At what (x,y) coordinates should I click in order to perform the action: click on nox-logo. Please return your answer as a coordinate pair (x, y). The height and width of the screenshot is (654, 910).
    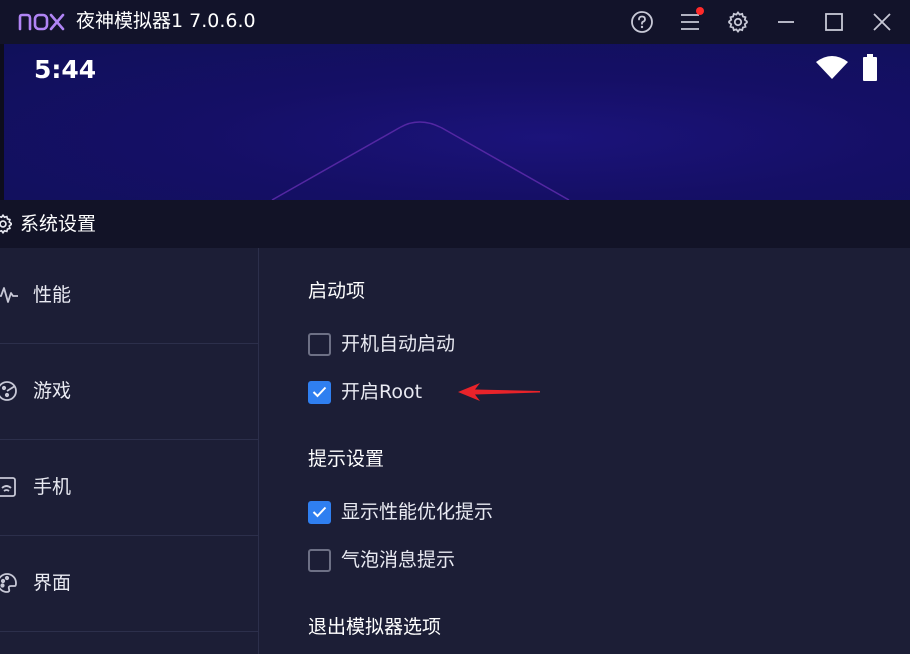
    Looking at the image, I should click on (41, 22).